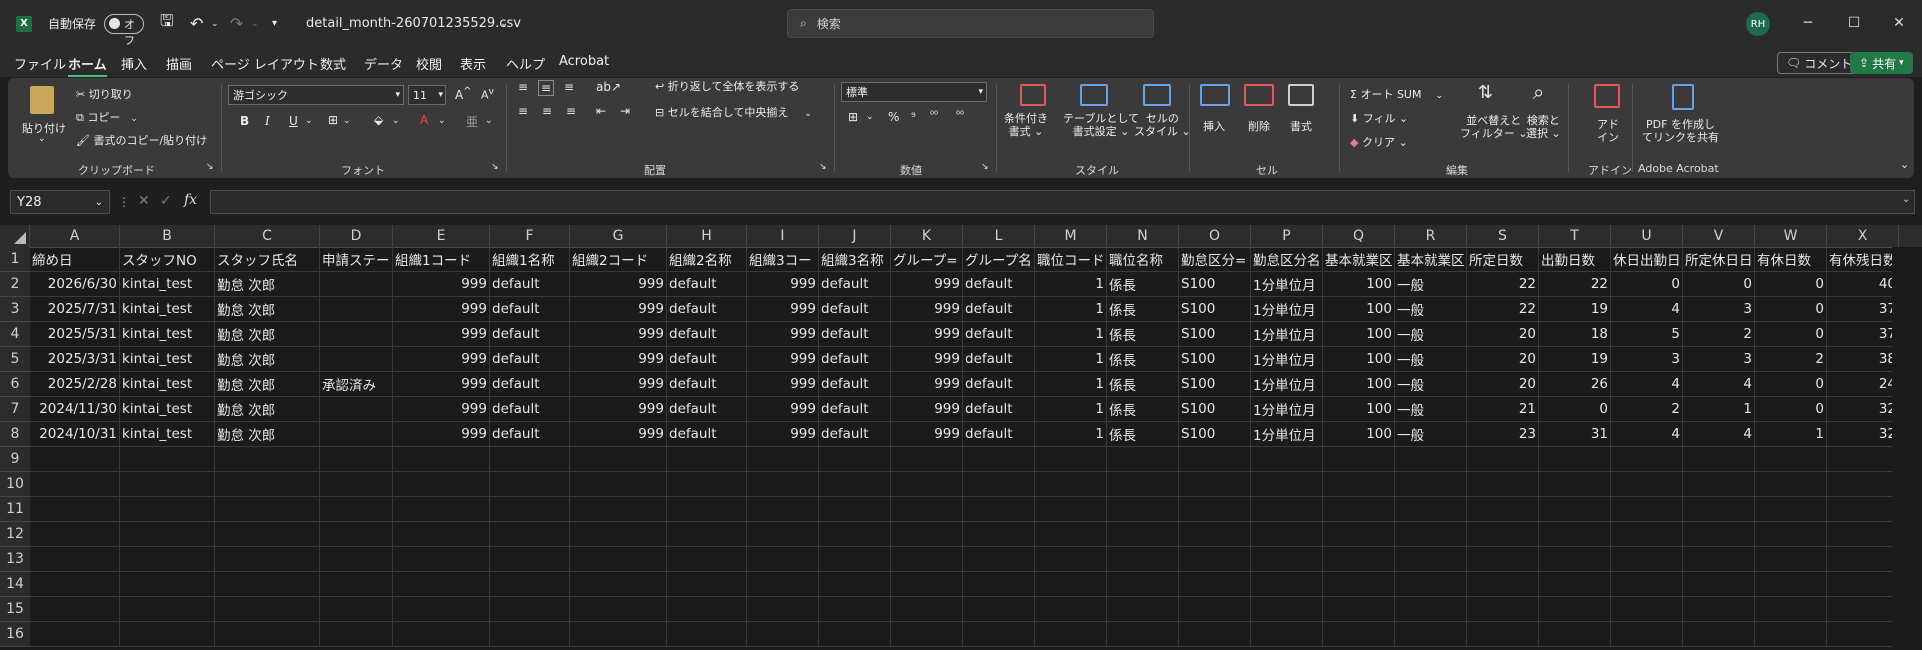  Describe the element at coordinates (960, 115) in the screenshot. I see `decrease-decimal-icon: ⁰⁰` at that location.